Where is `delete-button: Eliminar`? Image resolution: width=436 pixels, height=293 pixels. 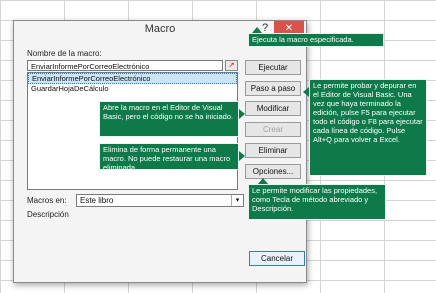 delete-button: Eliminar is located at coordinates (273, 150).